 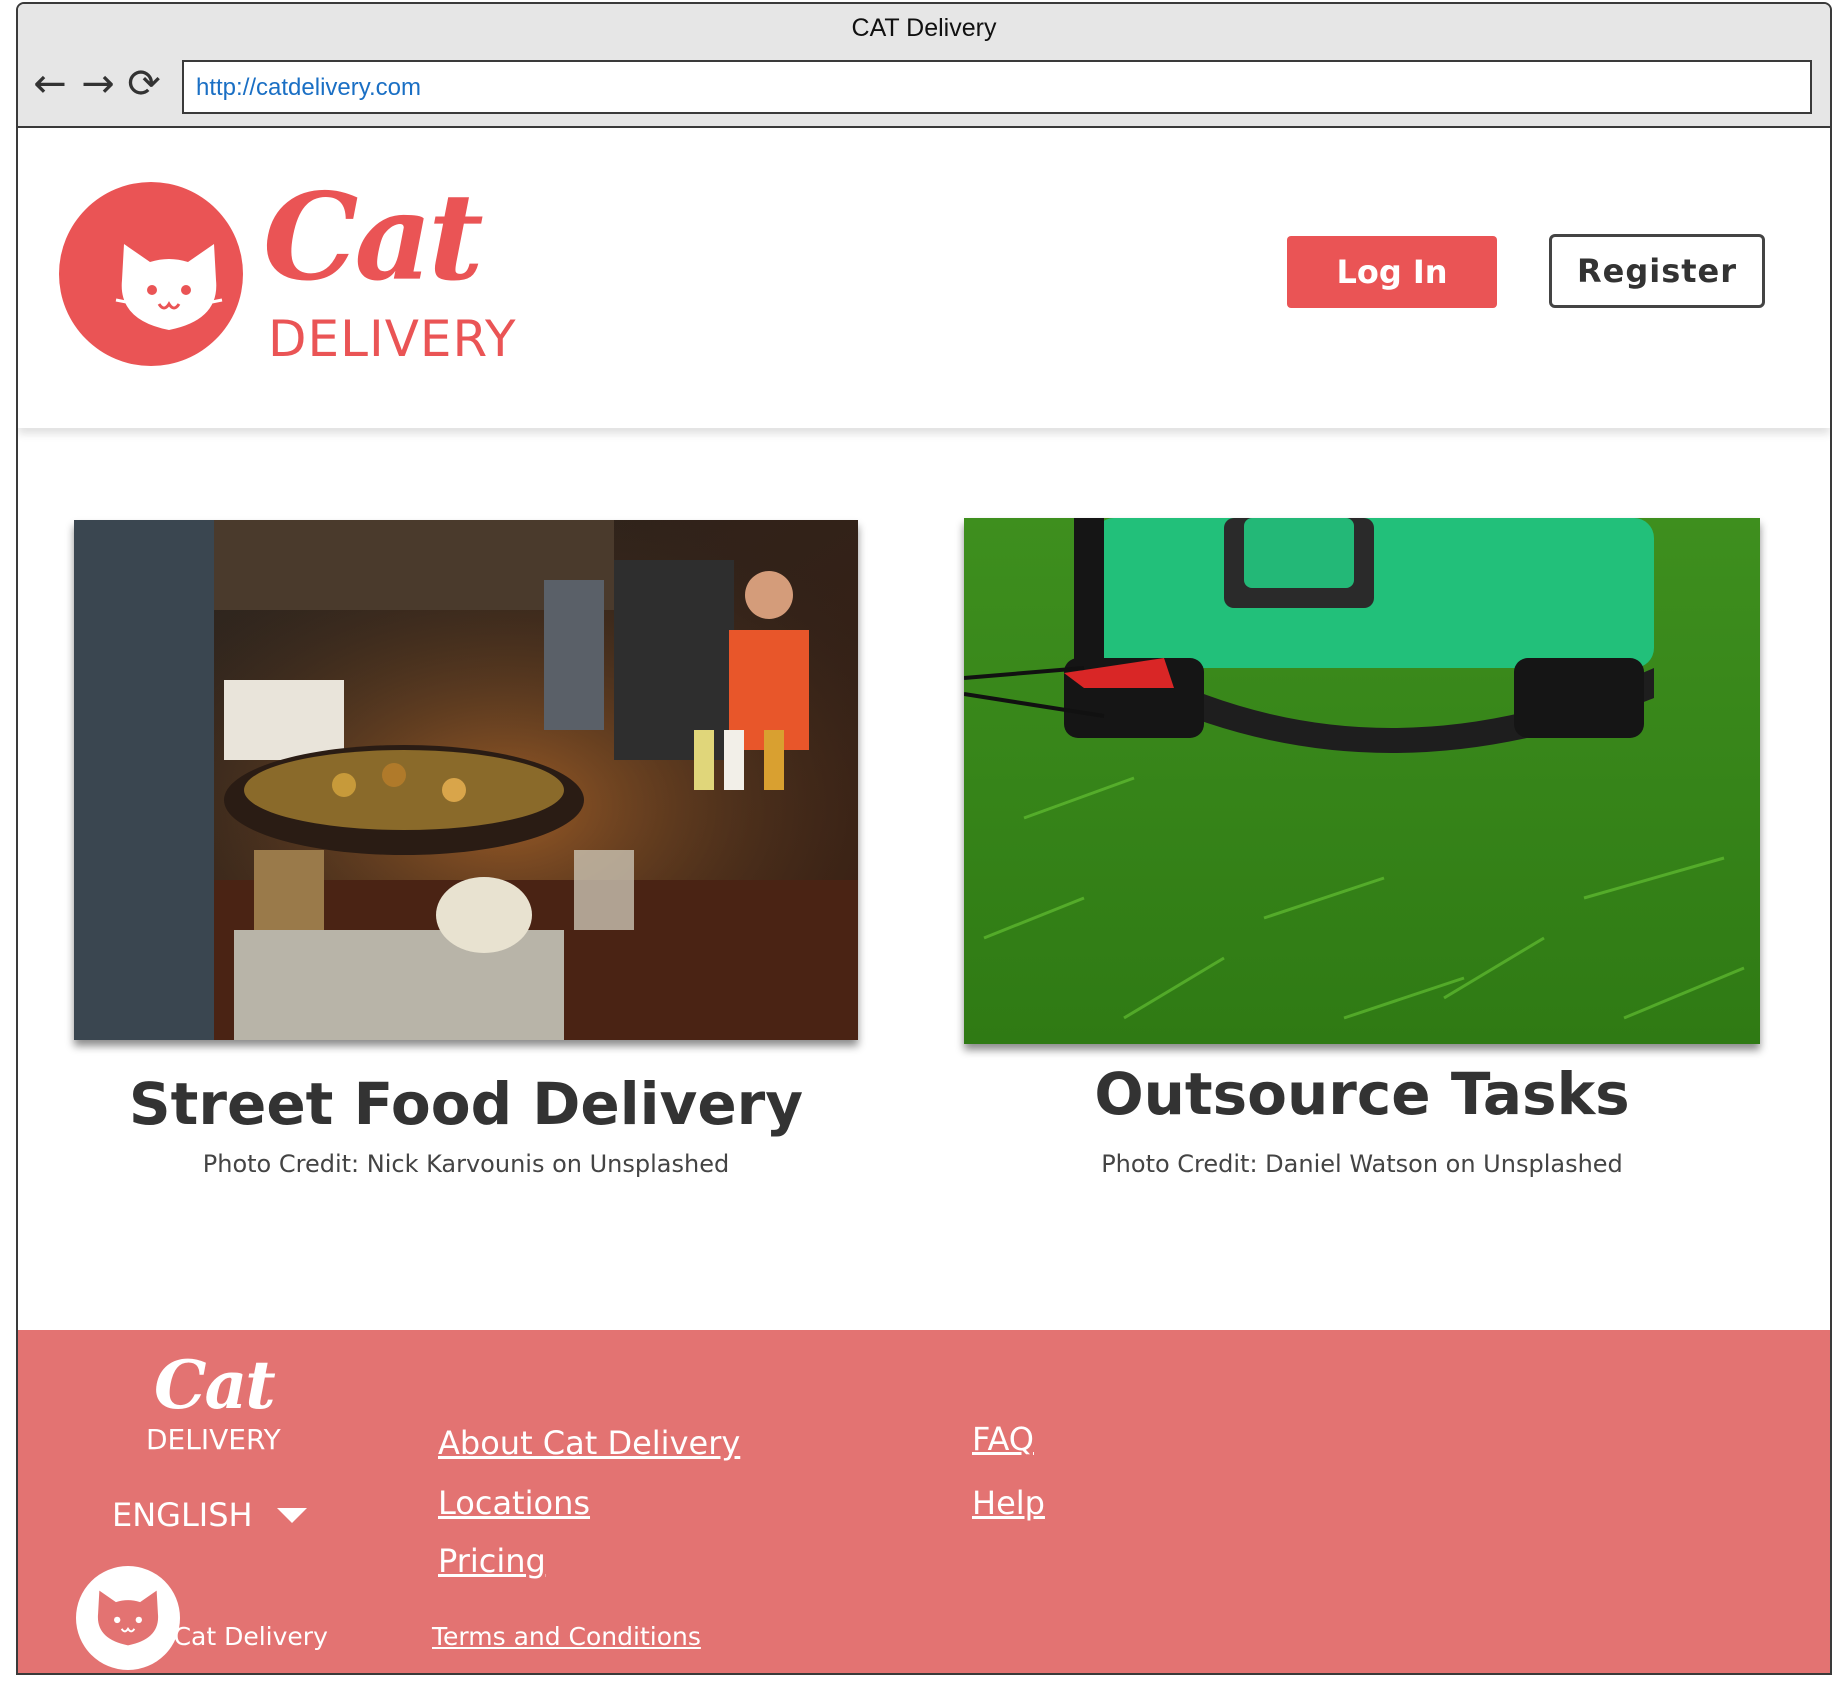 I want to click on register-button: Register, so click(x=1657, y=271).